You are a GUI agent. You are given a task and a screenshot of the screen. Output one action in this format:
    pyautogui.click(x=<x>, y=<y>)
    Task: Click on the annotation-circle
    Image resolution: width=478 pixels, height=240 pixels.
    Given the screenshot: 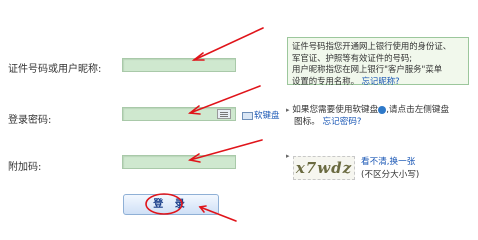 What is the action you would take?
    pyautogui.click(x=164, y=204)
    